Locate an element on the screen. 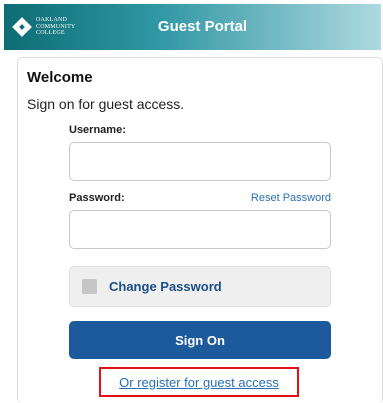 This screenshot has width=383, height=403. change-password-toggle: Change Password is located at coordinates (200, 286).